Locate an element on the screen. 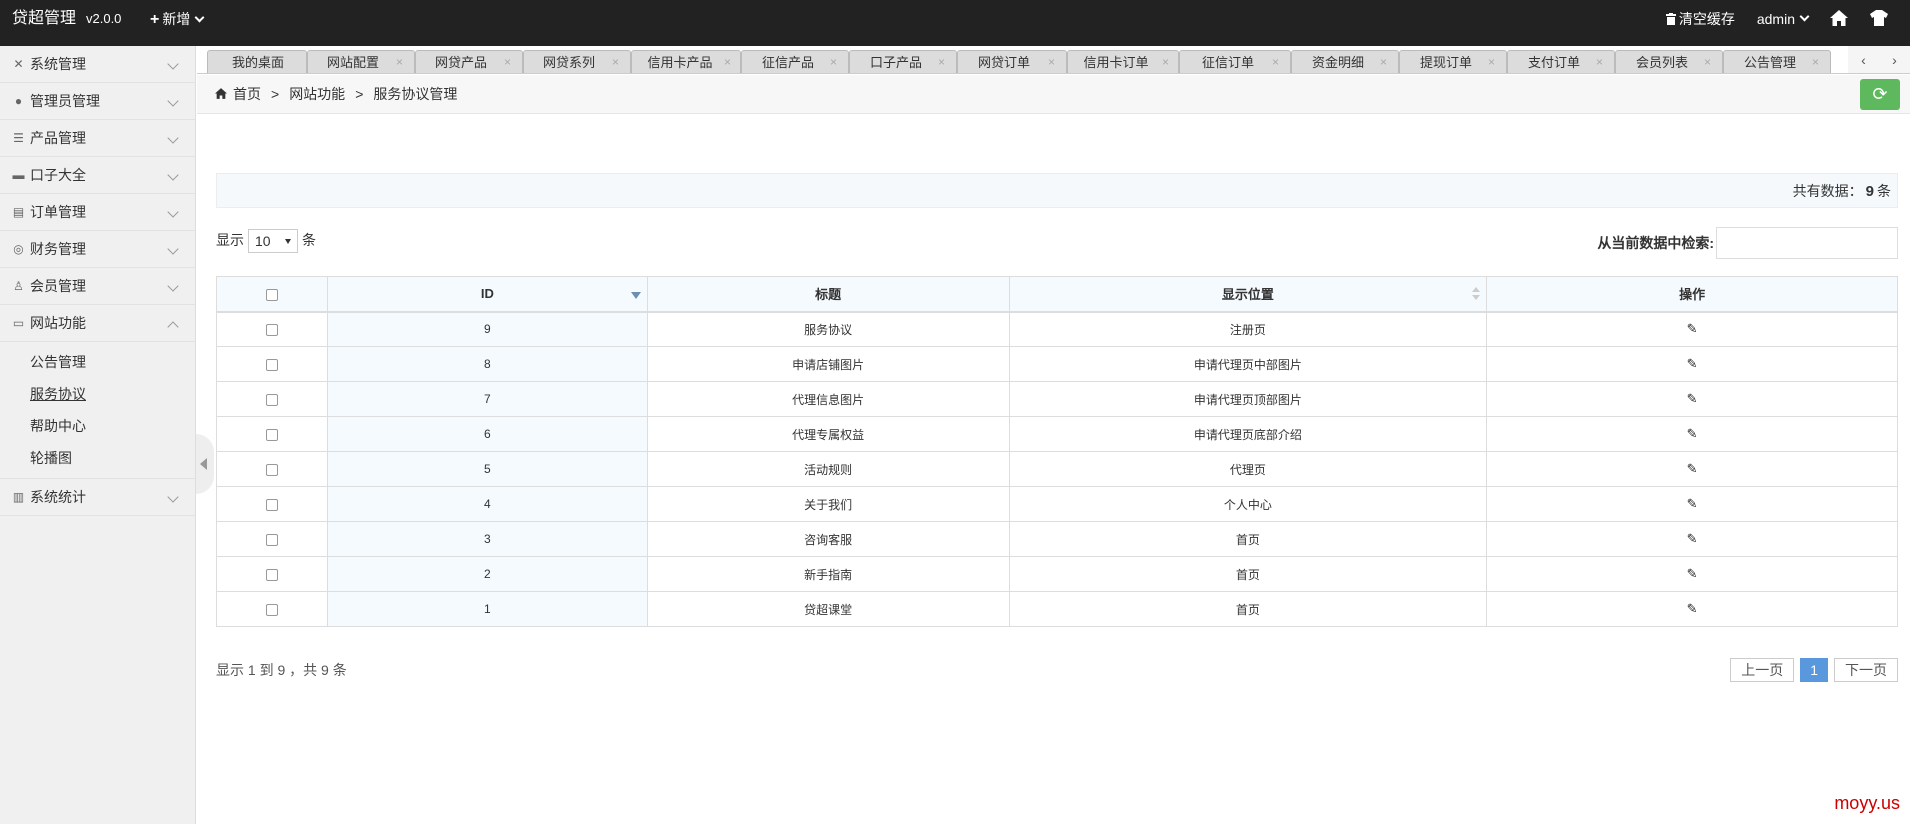 This screenshot has height=824, width=1910. database-icon: ◎ is located at coordinates (18, 249).